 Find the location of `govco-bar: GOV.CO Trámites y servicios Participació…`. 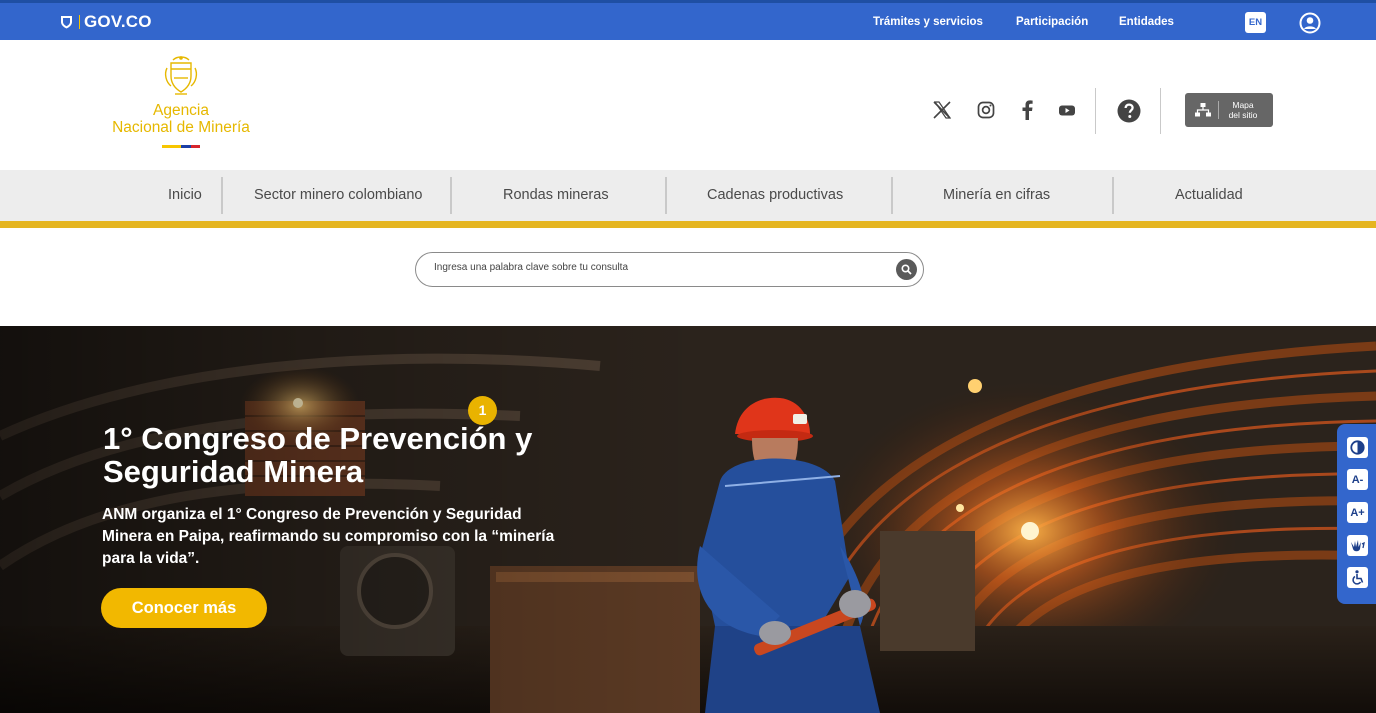

govco-bar: GOV.CO Trámites y servicios Participació… is located at coordinates (688, 20).